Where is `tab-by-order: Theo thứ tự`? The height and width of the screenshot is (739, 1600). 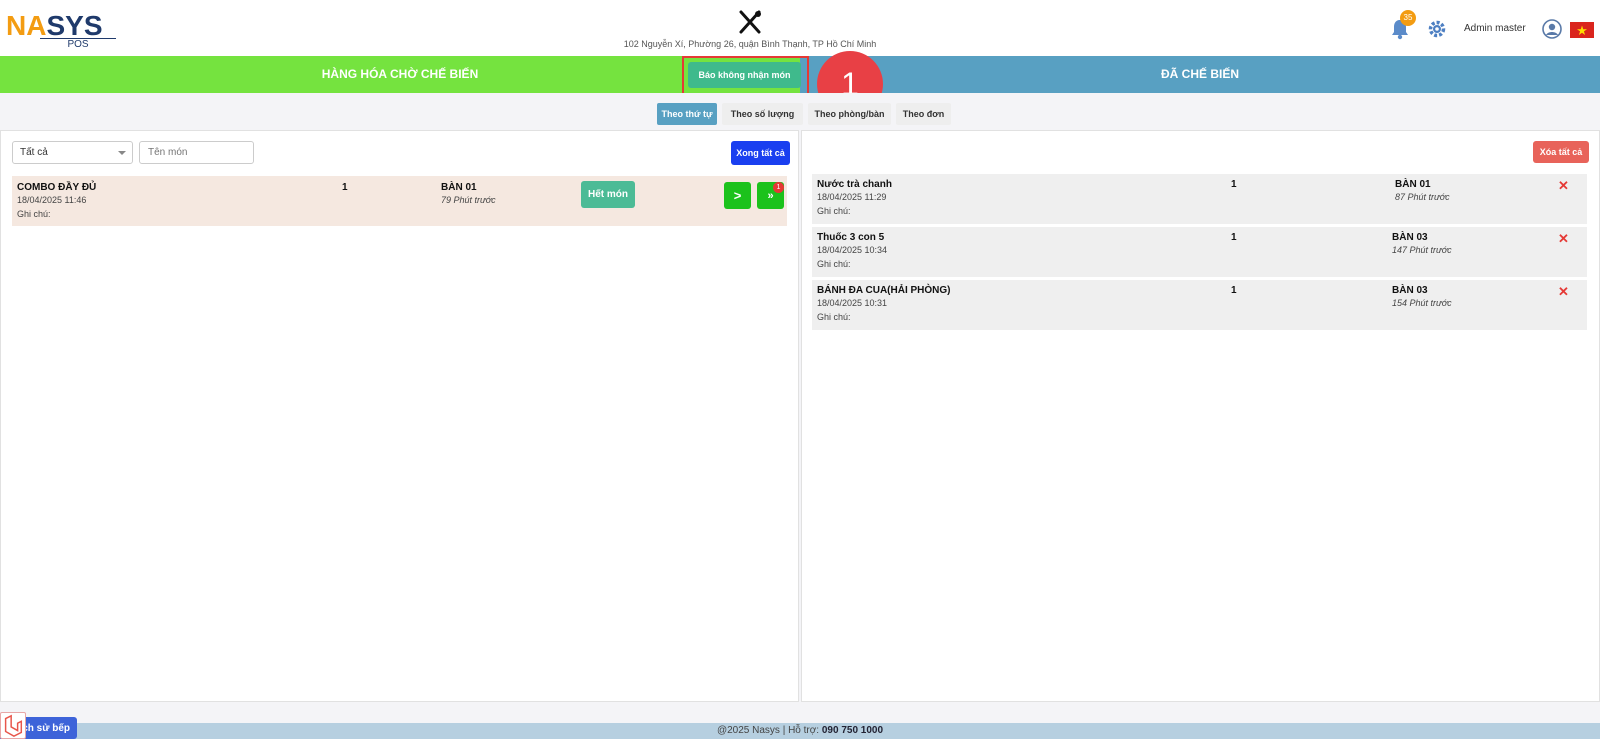
tab-by-order: Theo thứ tự is located at coordinates (687, 114).